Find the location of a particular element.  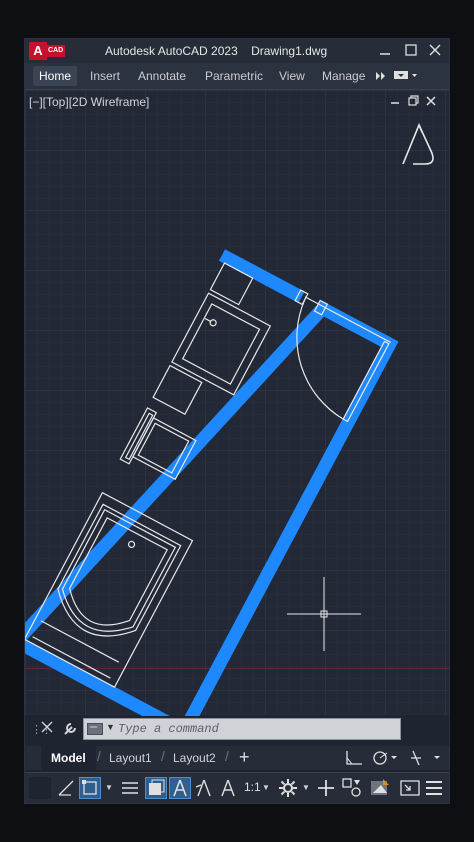

layout-tabs: Model / Layout1 / Layout2 / + is located at coordinates (237, 758).